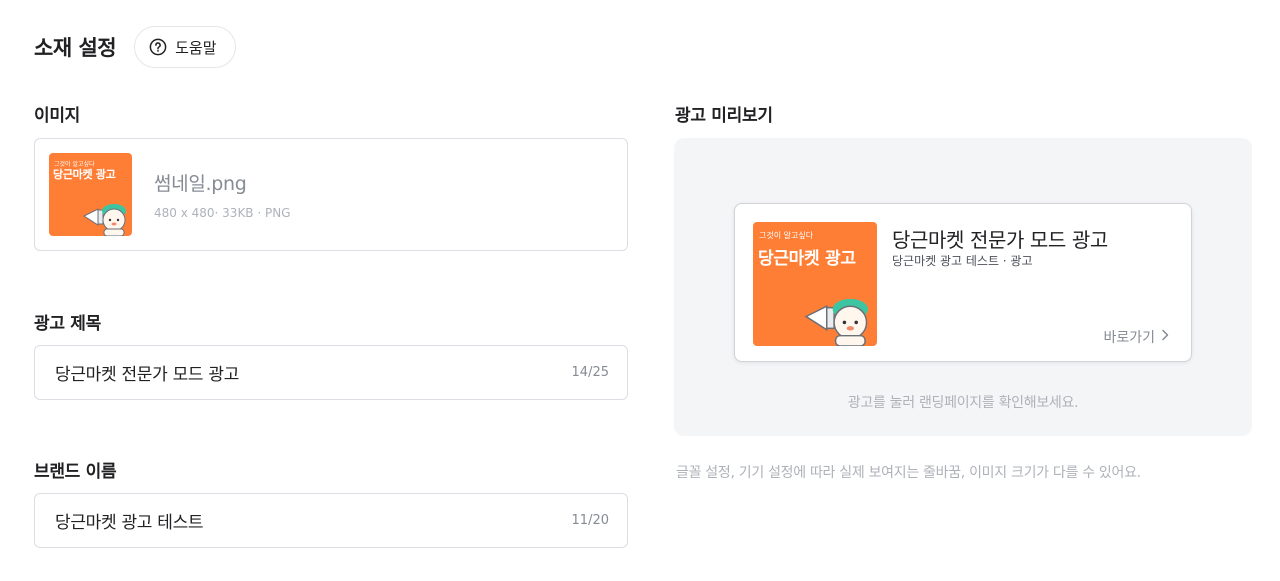 This screenshot has width=1280, height=581. What do you see at coordinates (90, 194) in the screenshot?
I see `image-thumbnail: 그것이 알고싶다 당근마켓 광고` at bounding box center [90, 194].